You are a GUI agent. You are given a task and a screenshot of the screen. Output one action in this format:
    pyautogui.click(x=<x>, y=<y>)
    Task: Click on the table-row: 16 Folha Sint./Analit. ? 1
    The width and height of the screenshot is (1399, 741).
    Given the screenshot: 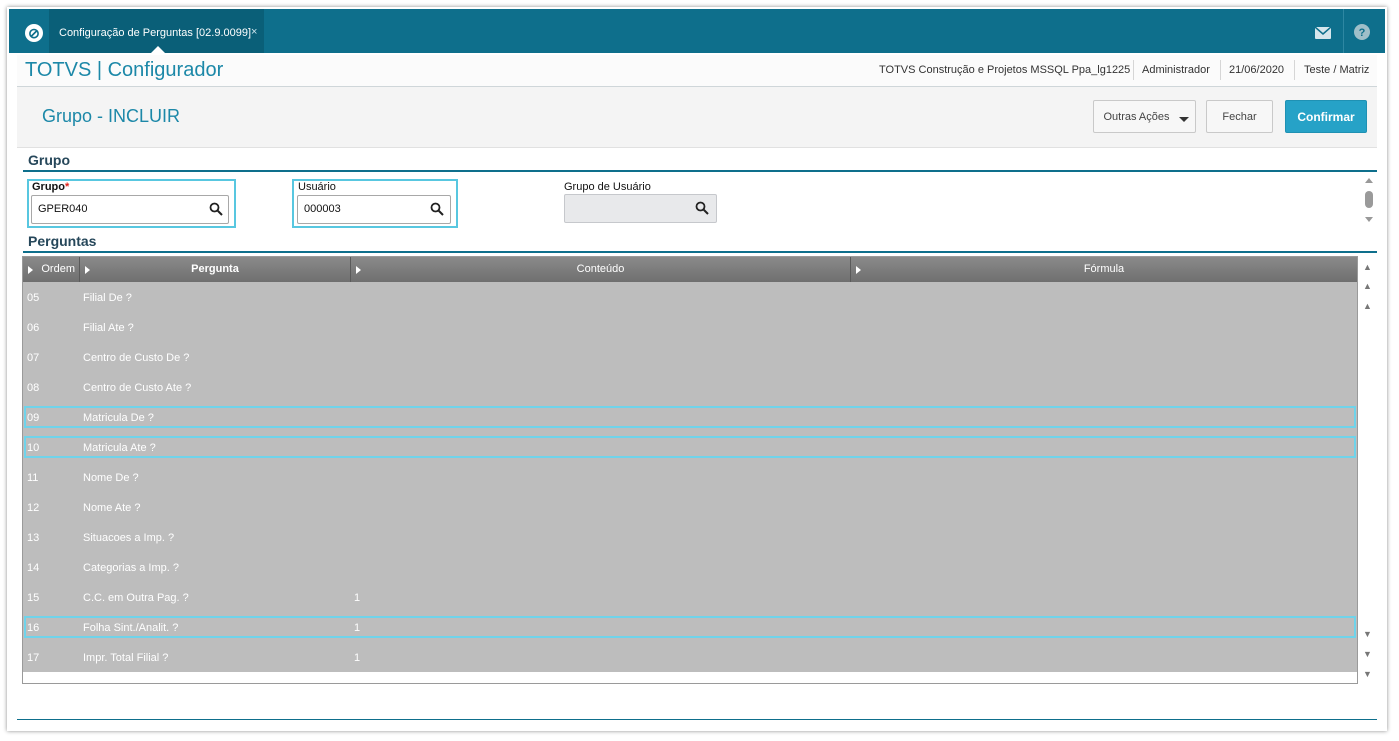 What is the action you would take?
    pyautogui.click(x=690, y=627)
    